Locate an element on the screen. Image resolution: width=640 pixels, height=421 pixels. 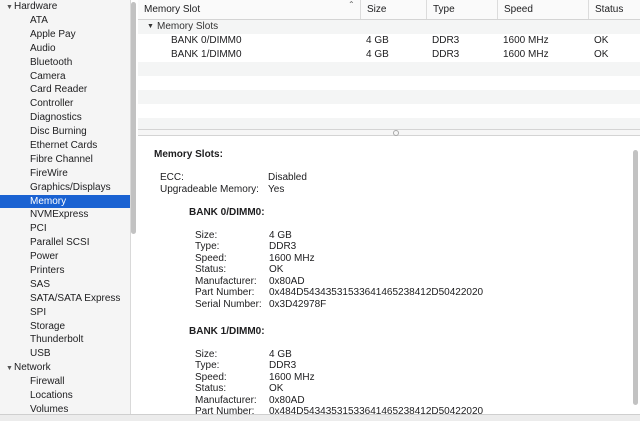
detail-scrollbar is located at coordinates (635, 277).